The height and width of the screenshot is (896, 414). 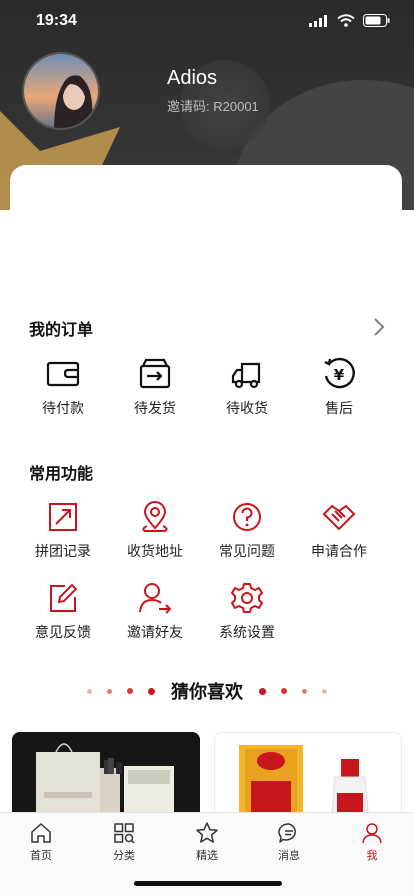 I want to click on tab-messages: 消息, so click(x=289, y=842).